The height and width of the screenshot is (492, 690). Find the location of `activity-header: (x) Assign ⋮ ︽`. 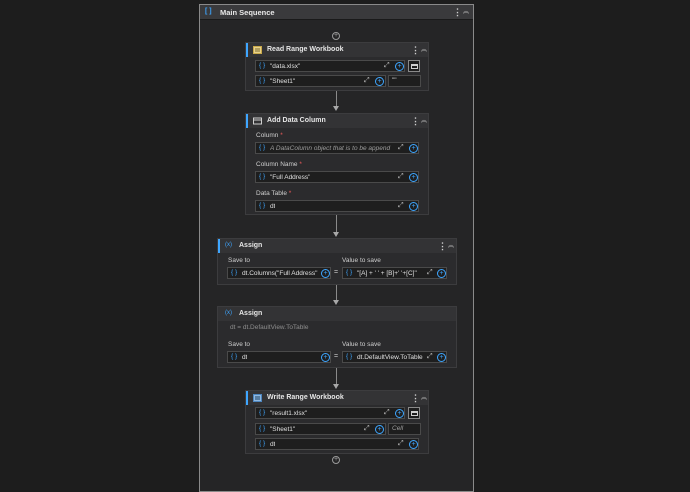

activity-header: (x) Assign ⋮ ︽ is located at coordinates (337, 246).